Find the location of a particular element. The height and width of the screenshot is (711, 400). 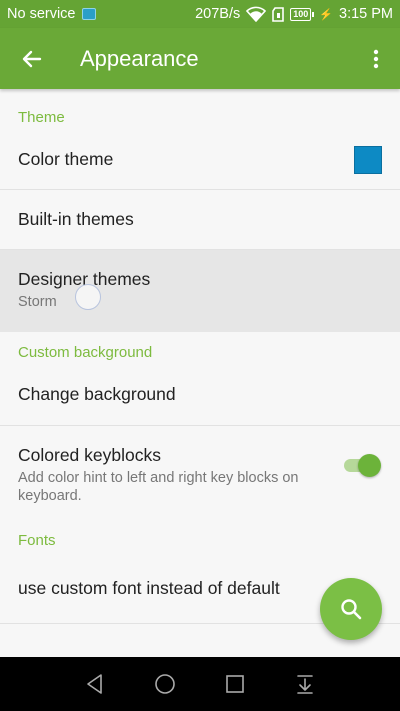

search-icon is located at coordinates (351, 609).